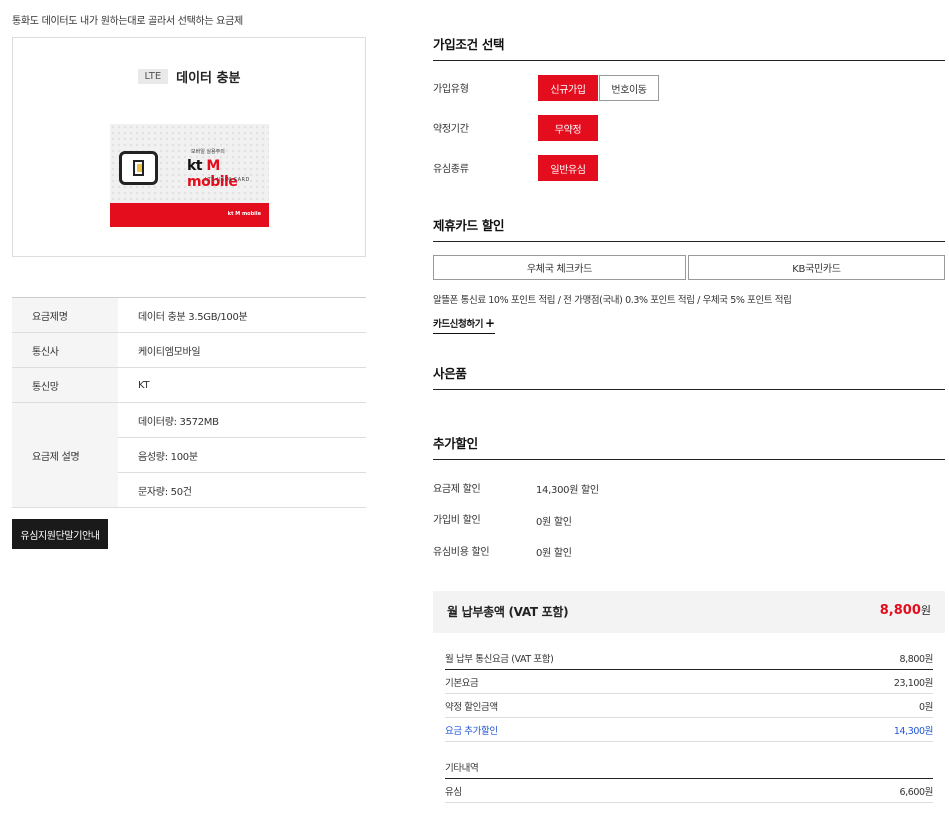 The image size is (949, 813). I want to click on monthly-total-label: 월 납부총액 (VAT 포함), so click(508, 612).